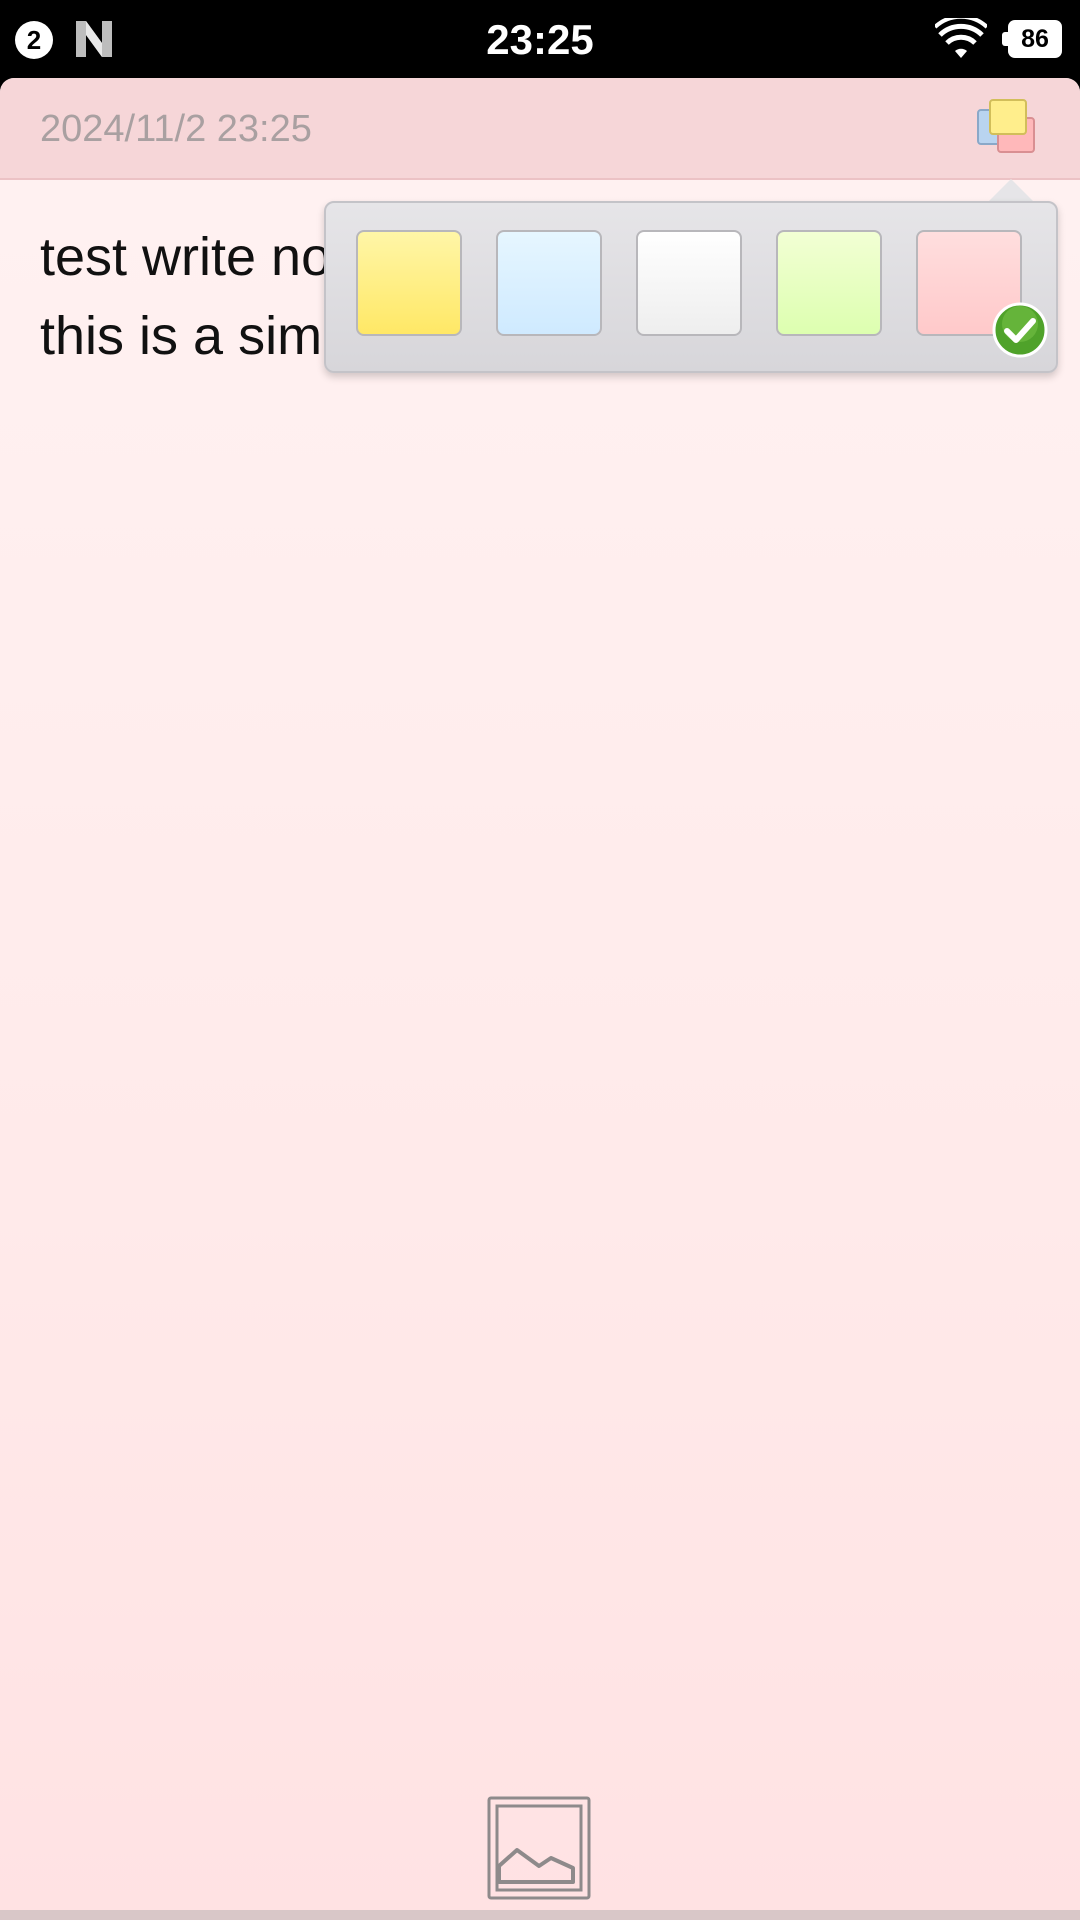  What do you see at coordinates (176, 129) in the screenshot?
I see `note-date: 2024/11/2 23:25` at bounding box center [176, 129].